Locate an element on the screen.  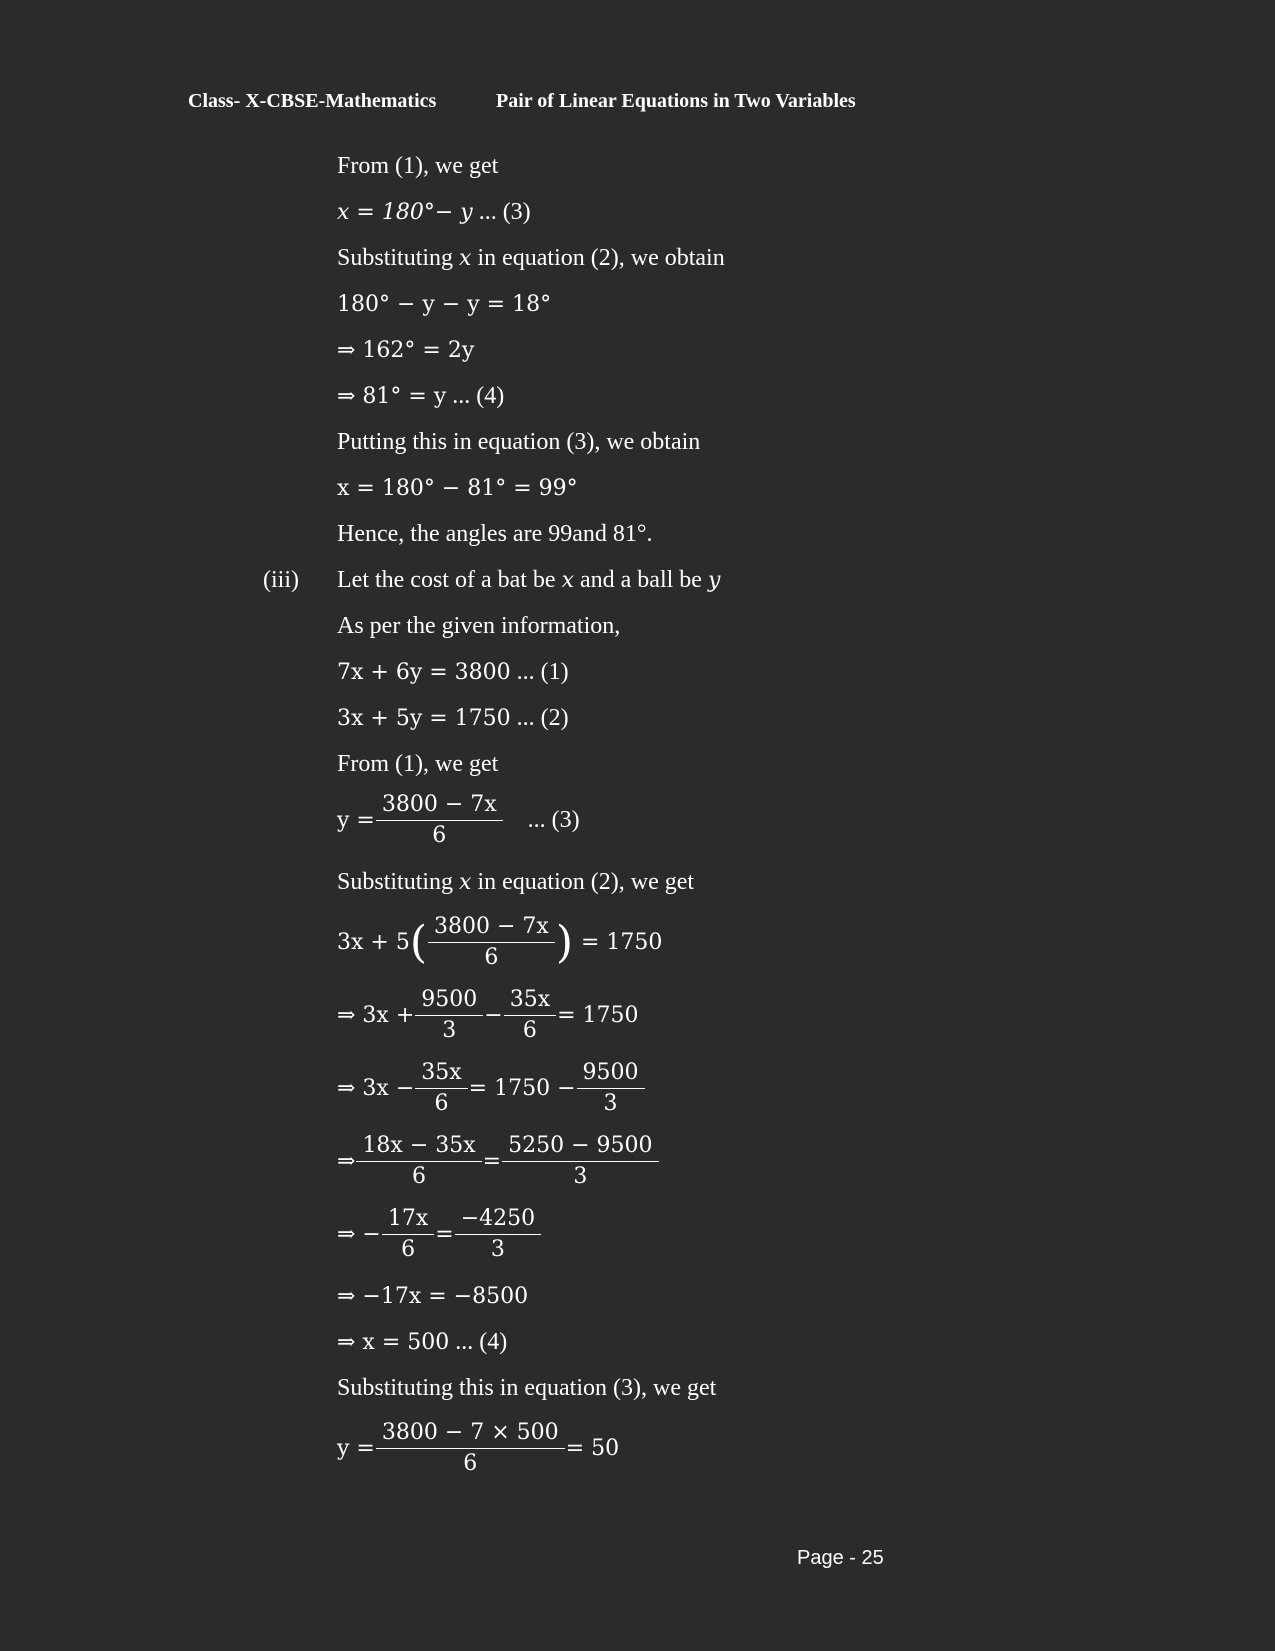
equation-line: y = 3800 − 7 × 500 6 = 50 is located at coordinates (478, 1448).